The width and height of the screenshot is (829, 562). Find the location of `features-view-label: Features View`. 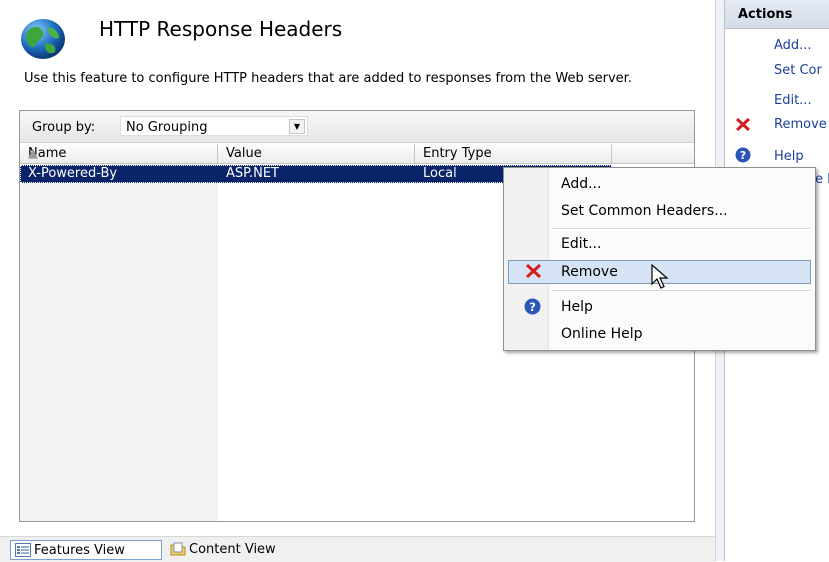

features-view-label: Features View is located at coordinates (79, 550).